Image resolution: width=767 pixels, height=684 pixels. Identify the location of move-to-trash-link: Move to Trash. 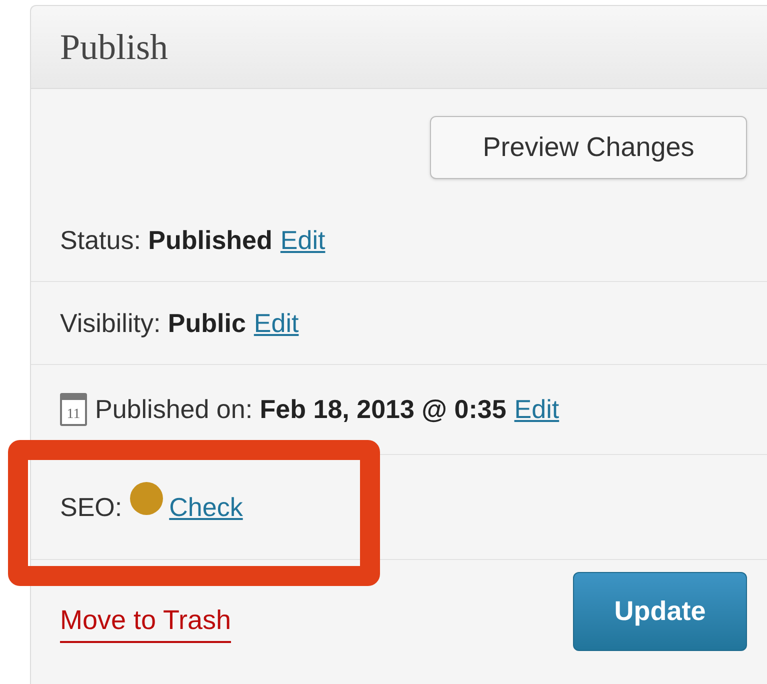
(146, 621).